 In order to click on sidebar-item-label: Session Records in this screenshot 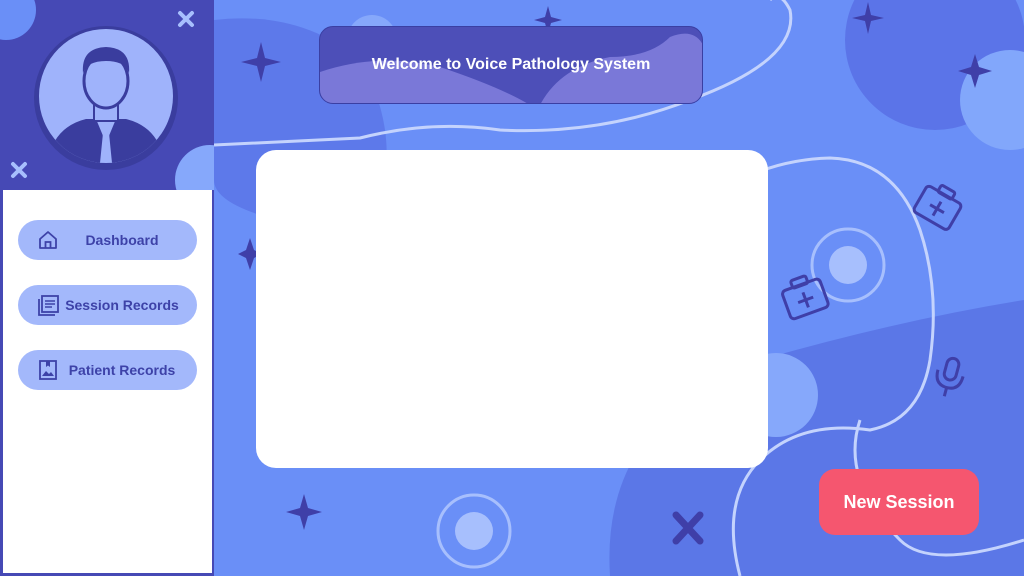, I will do `click(122, 305)`.